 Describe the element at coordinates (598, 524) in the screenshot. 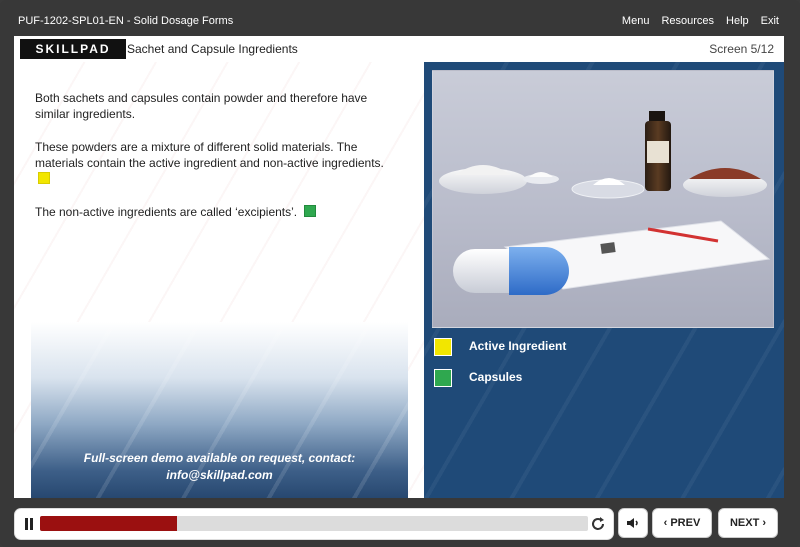

I see `replay-icon` at that location.